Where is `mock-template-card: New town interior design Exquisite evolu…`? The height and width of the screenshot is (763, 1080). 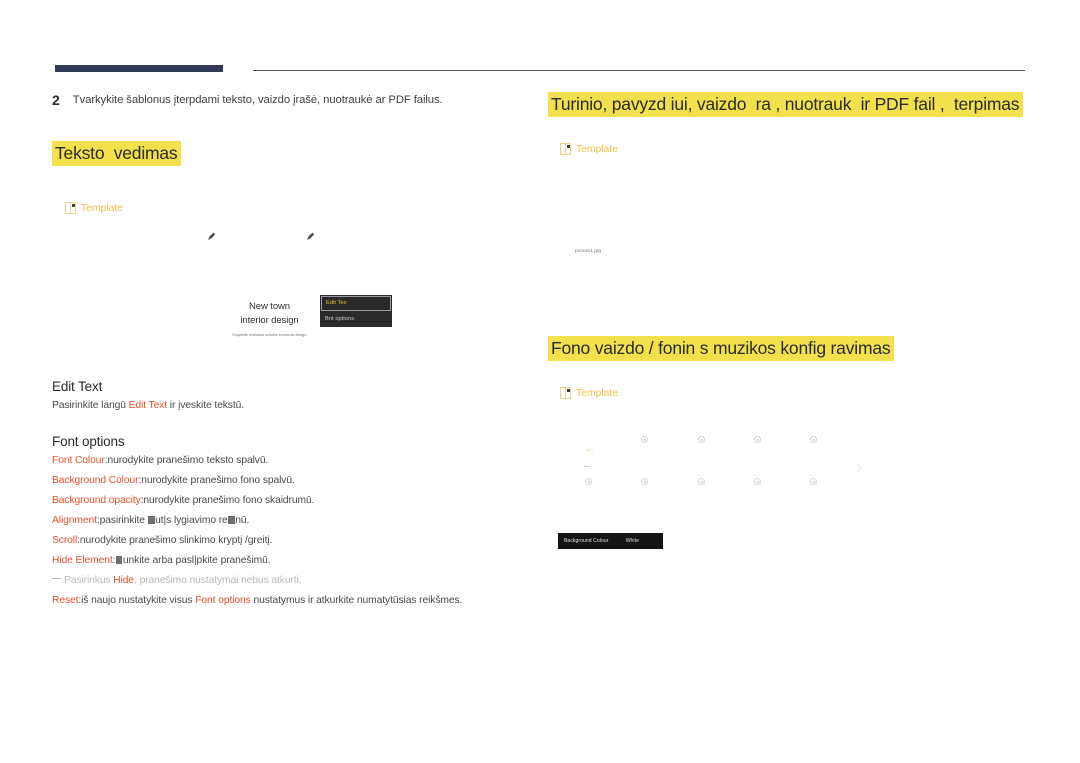 mock-template-card: New town interior design Exquisite evolu… is located at coordinates (269, 318).